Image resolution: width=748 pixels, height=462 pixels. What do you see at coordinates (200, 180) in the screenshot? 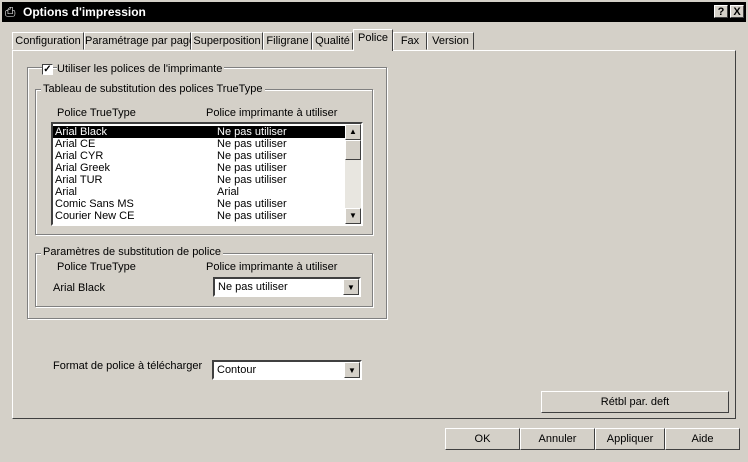
I see `list-item: Arial TUR Ne pas utiliser` at bounding box center [200, 180].